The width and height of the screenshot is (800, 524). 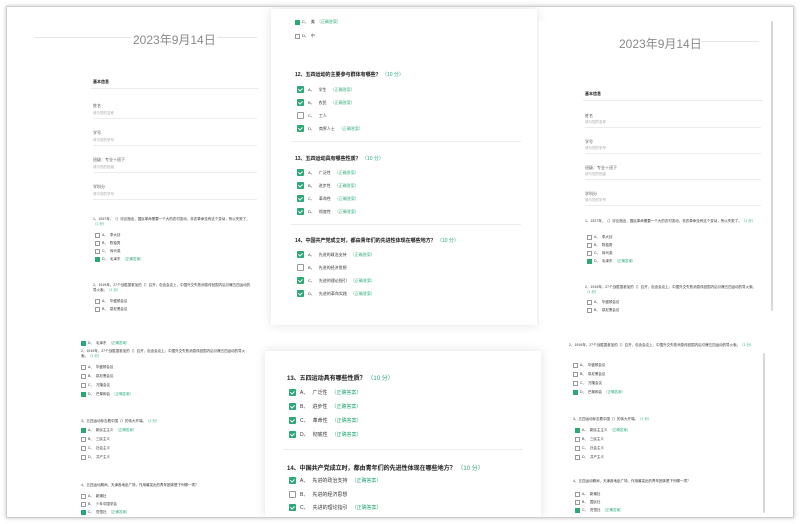 I want to click on option-b: B、 国民社, so click(x=587, y=502).